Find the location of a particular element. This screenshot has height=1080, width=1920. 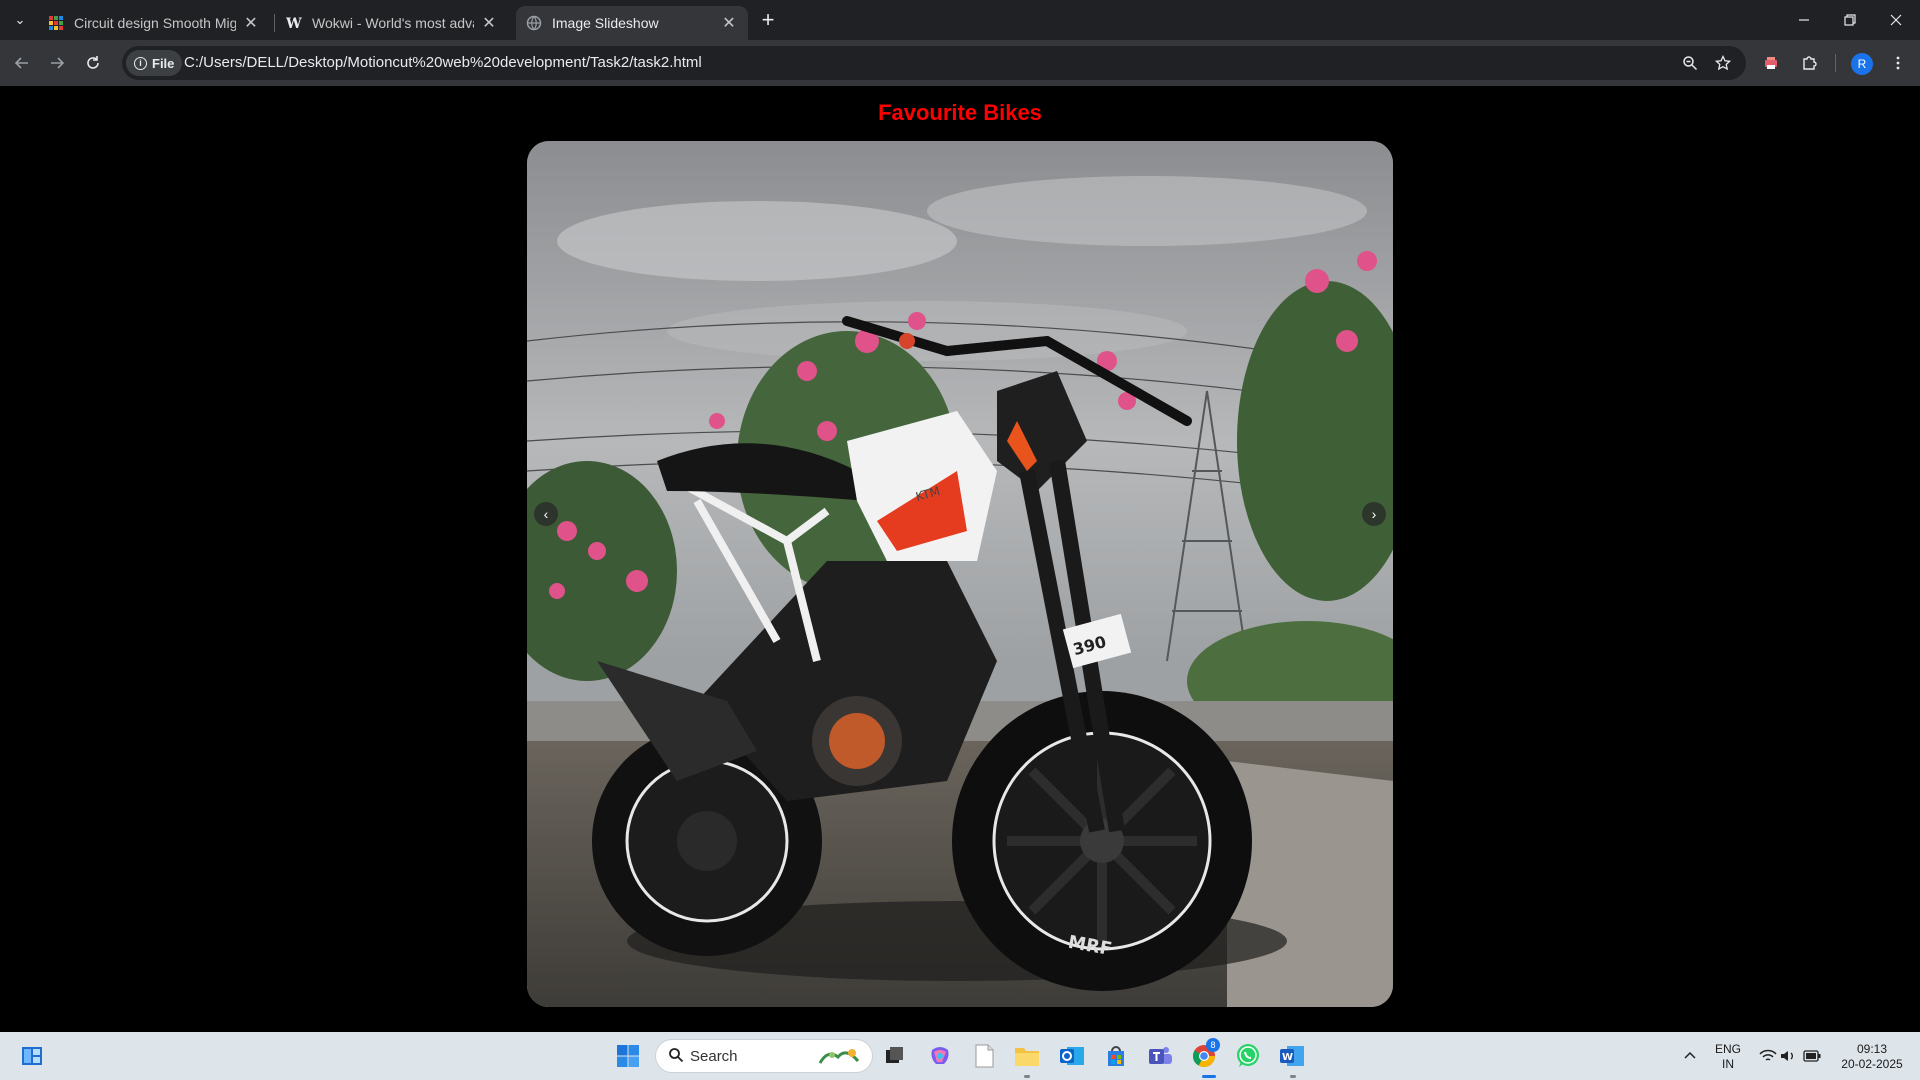

tab-search-chevron-down-icon: ⌄ is located at coordinates (20, 20).